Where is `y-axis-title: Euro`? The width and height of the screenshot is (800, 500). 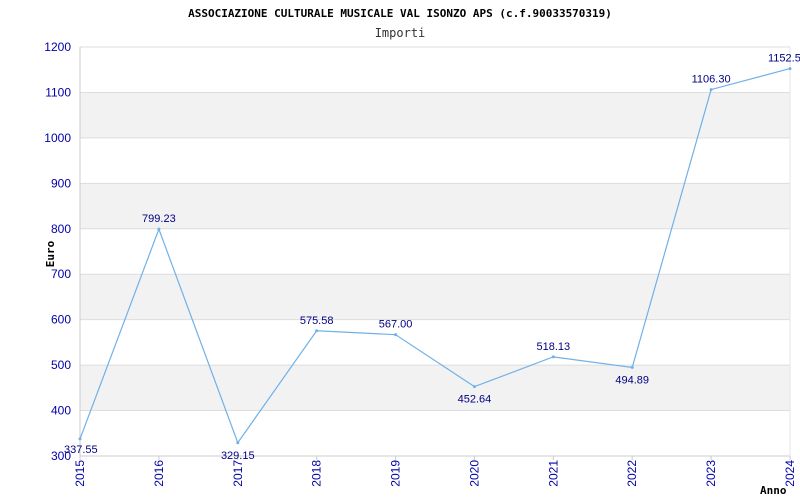
y-axis-title: Euro is located at coordinates (50, 253).